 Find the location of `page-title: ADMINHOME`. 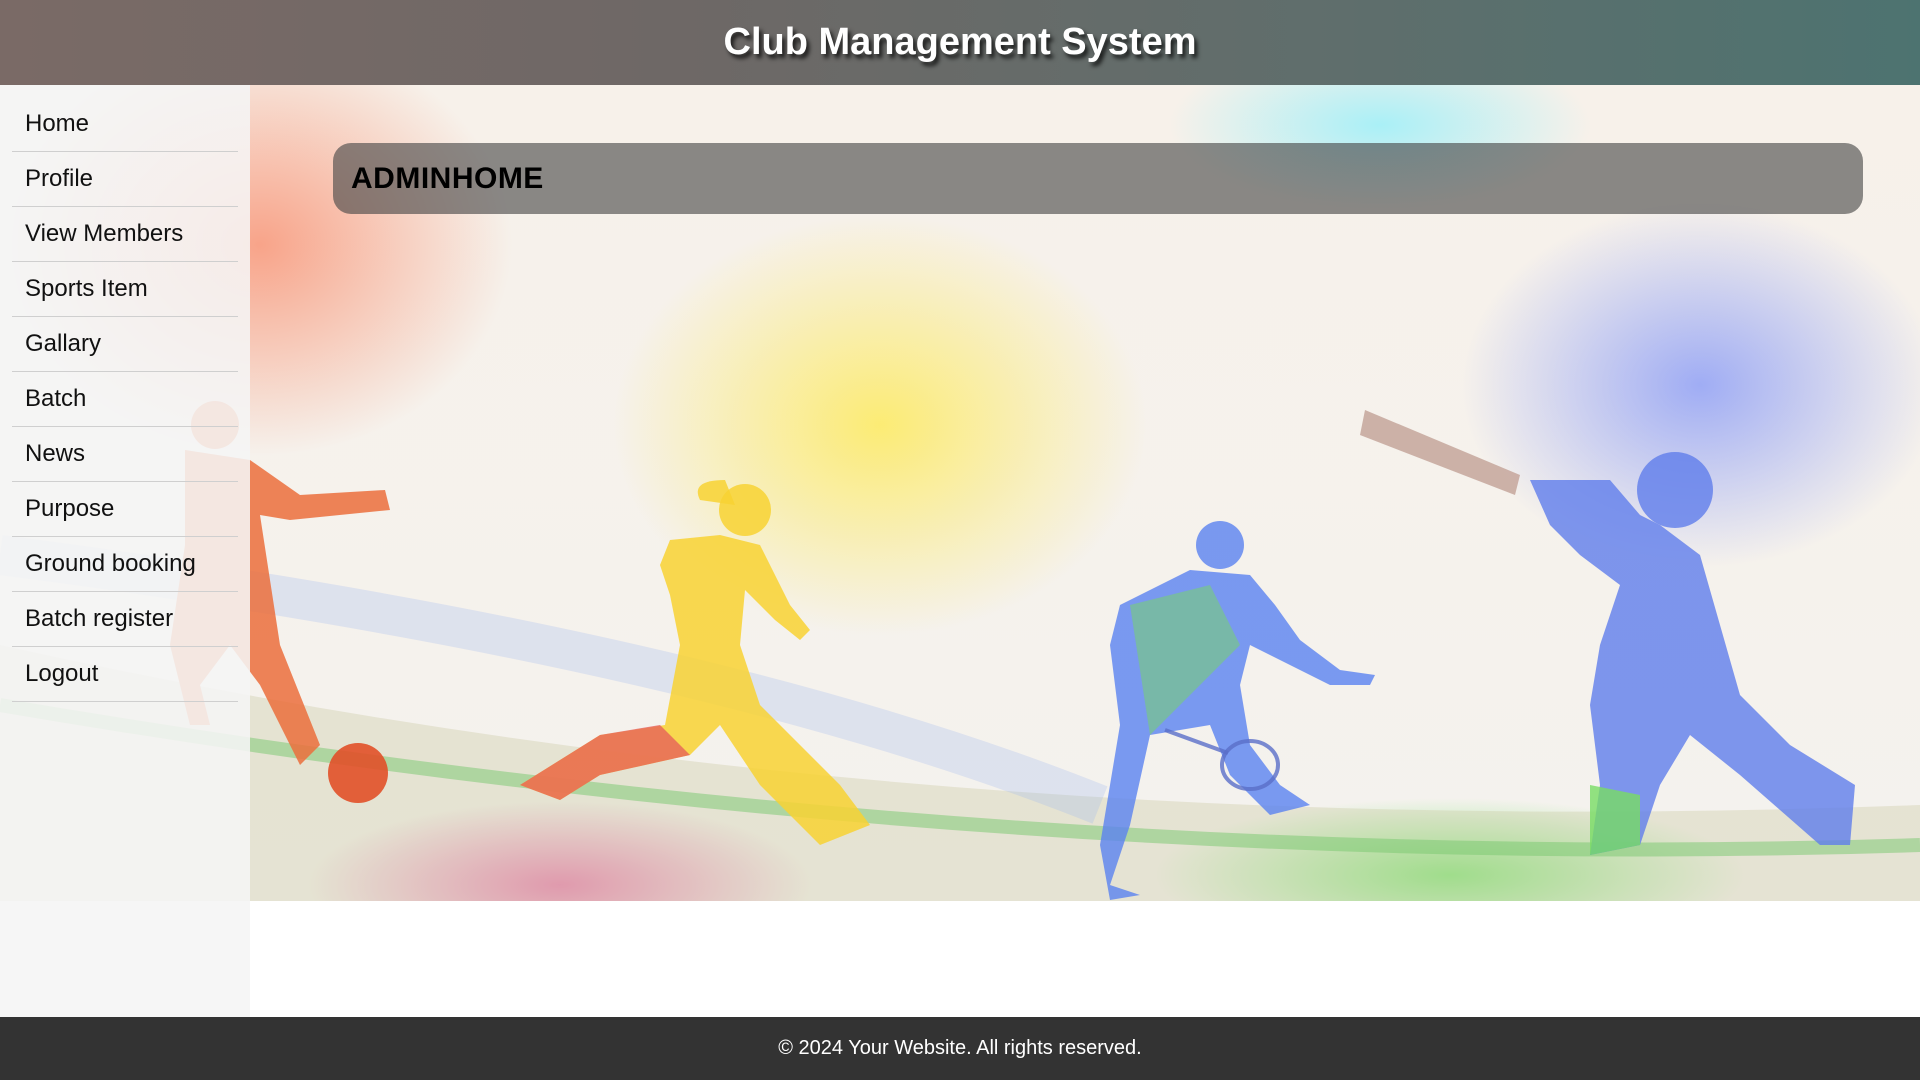

page-title: ADMINHOME is located at coordinates (447, 178).